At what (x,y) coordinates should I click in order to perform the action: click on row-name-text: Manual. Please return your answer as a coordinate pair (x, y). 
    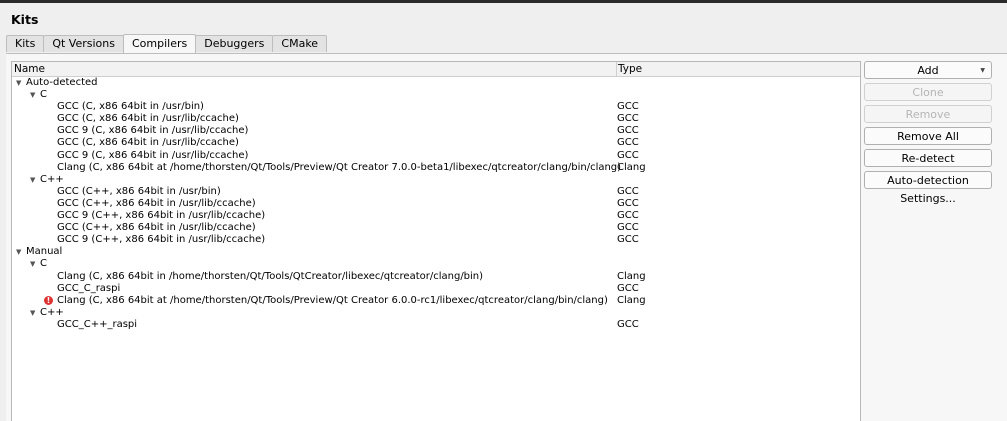
    Looking at the image, I should click on (44, 252).